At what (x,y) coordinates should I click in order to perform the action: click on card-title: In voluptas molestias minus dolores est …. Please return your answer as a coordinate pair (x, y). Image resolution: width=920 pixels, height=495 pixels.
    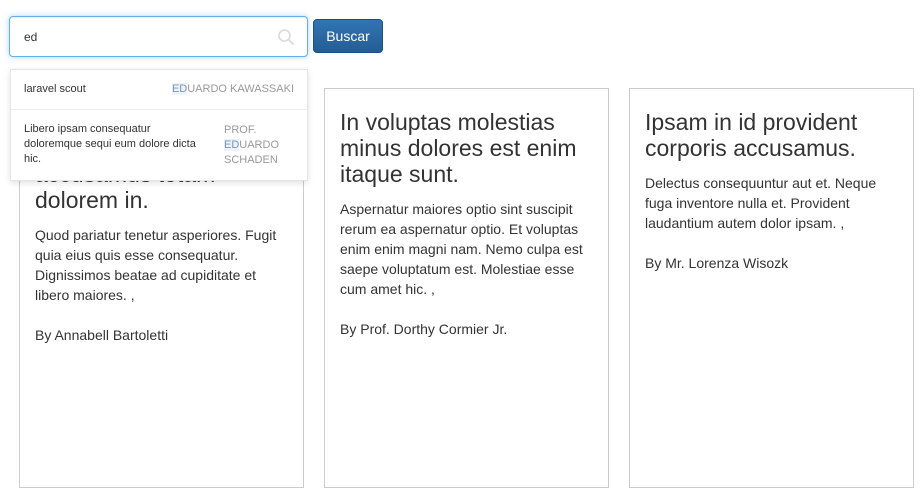
    Looking at the image, I should click on (466, 148).